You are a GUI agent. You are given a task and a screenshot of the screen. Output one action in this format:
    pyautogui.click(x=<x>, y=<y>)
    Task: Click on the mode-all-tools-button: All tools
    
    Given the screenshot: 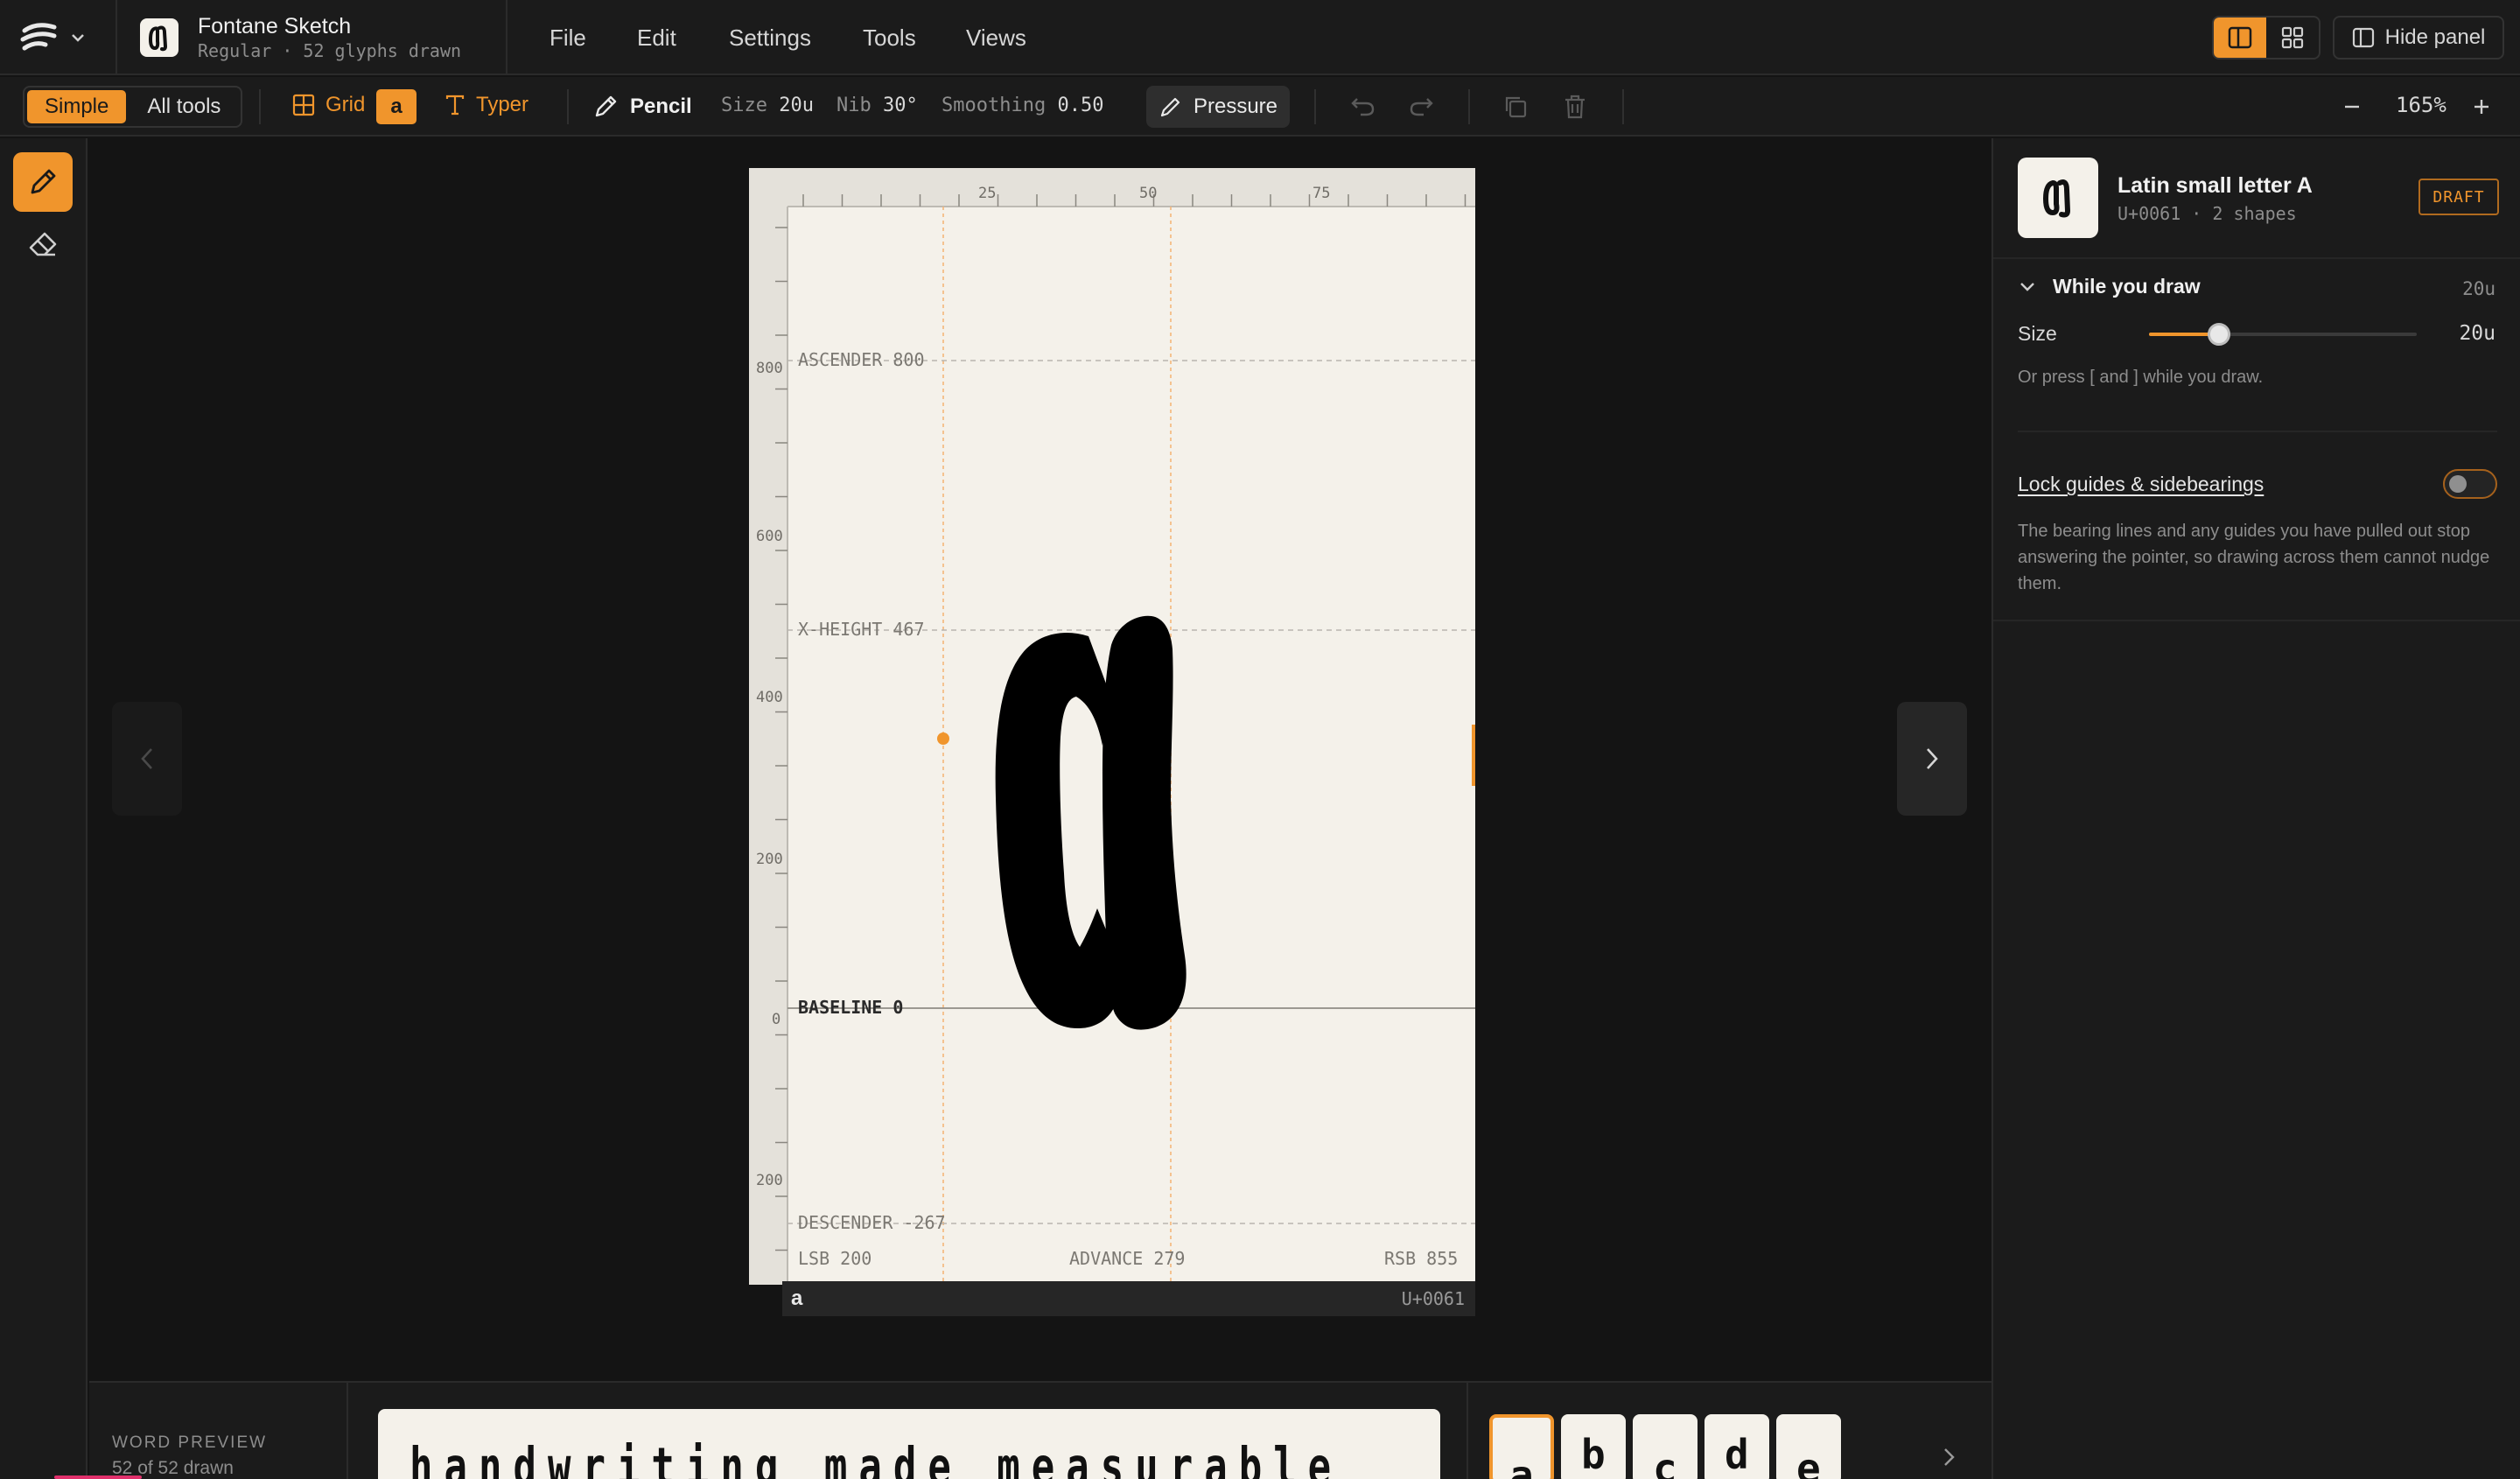 What is the action you would take?
    pyautogui.click(x=184, y=107)
    